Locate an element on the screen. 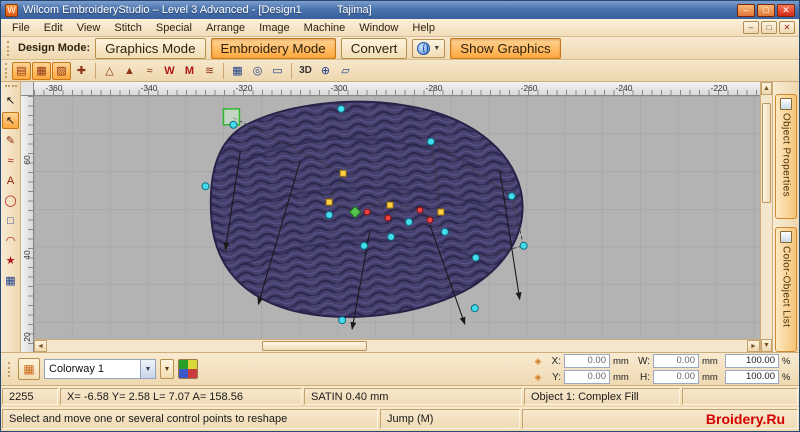 This screenshot has width=800, height=432. scale-x-field: 100.00 is located at coordinates (752, 361).